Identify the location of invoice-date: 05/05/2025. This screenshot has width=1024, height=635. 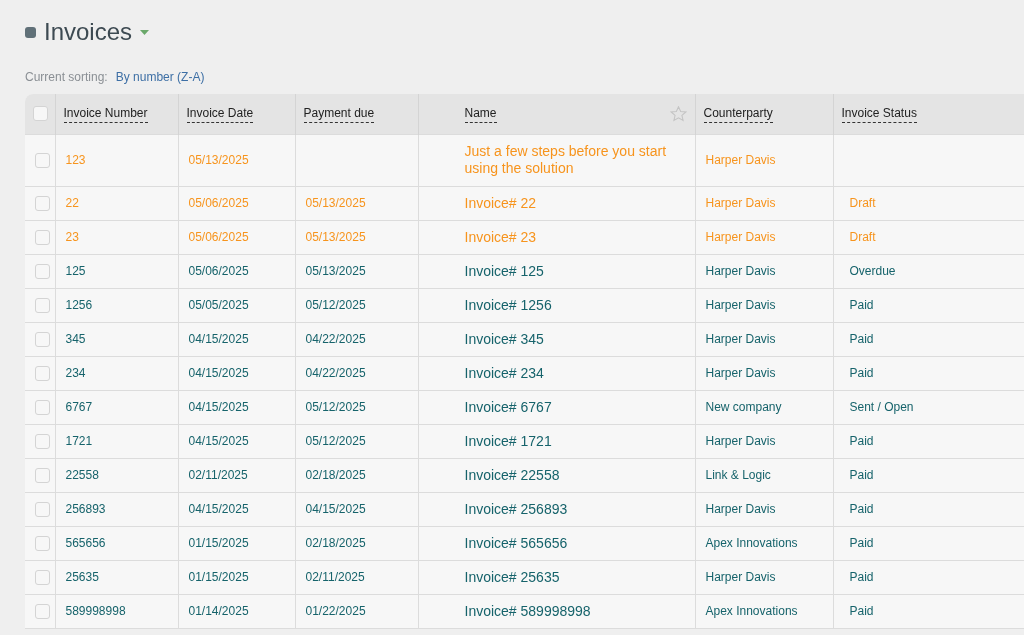
(218, 305).